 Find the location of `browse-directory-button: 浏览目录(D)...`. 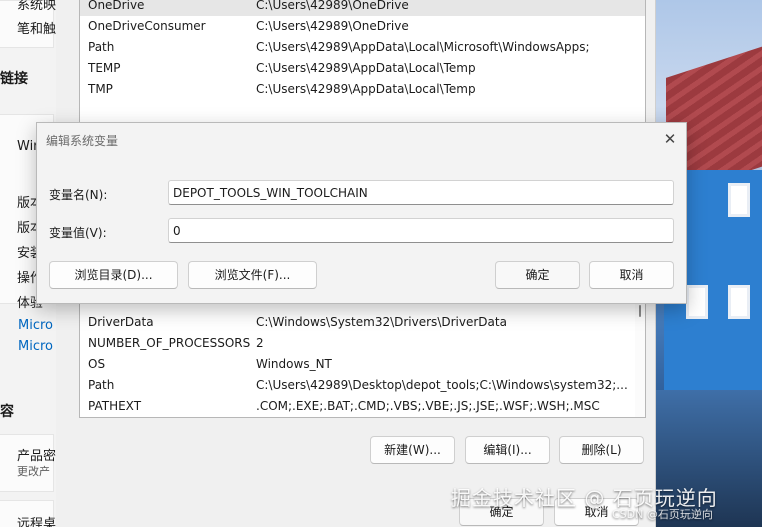

browse-directory-button: 浏览目录(D)... is located at coordinates (113, 275).